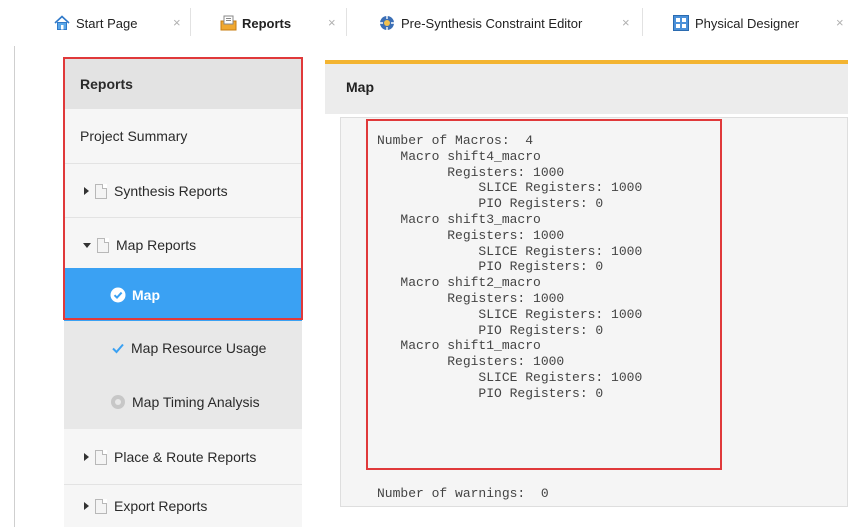 The image size is (848, 527). I want to click on sidebar-item-label: Export Reports, so click(161, 506).